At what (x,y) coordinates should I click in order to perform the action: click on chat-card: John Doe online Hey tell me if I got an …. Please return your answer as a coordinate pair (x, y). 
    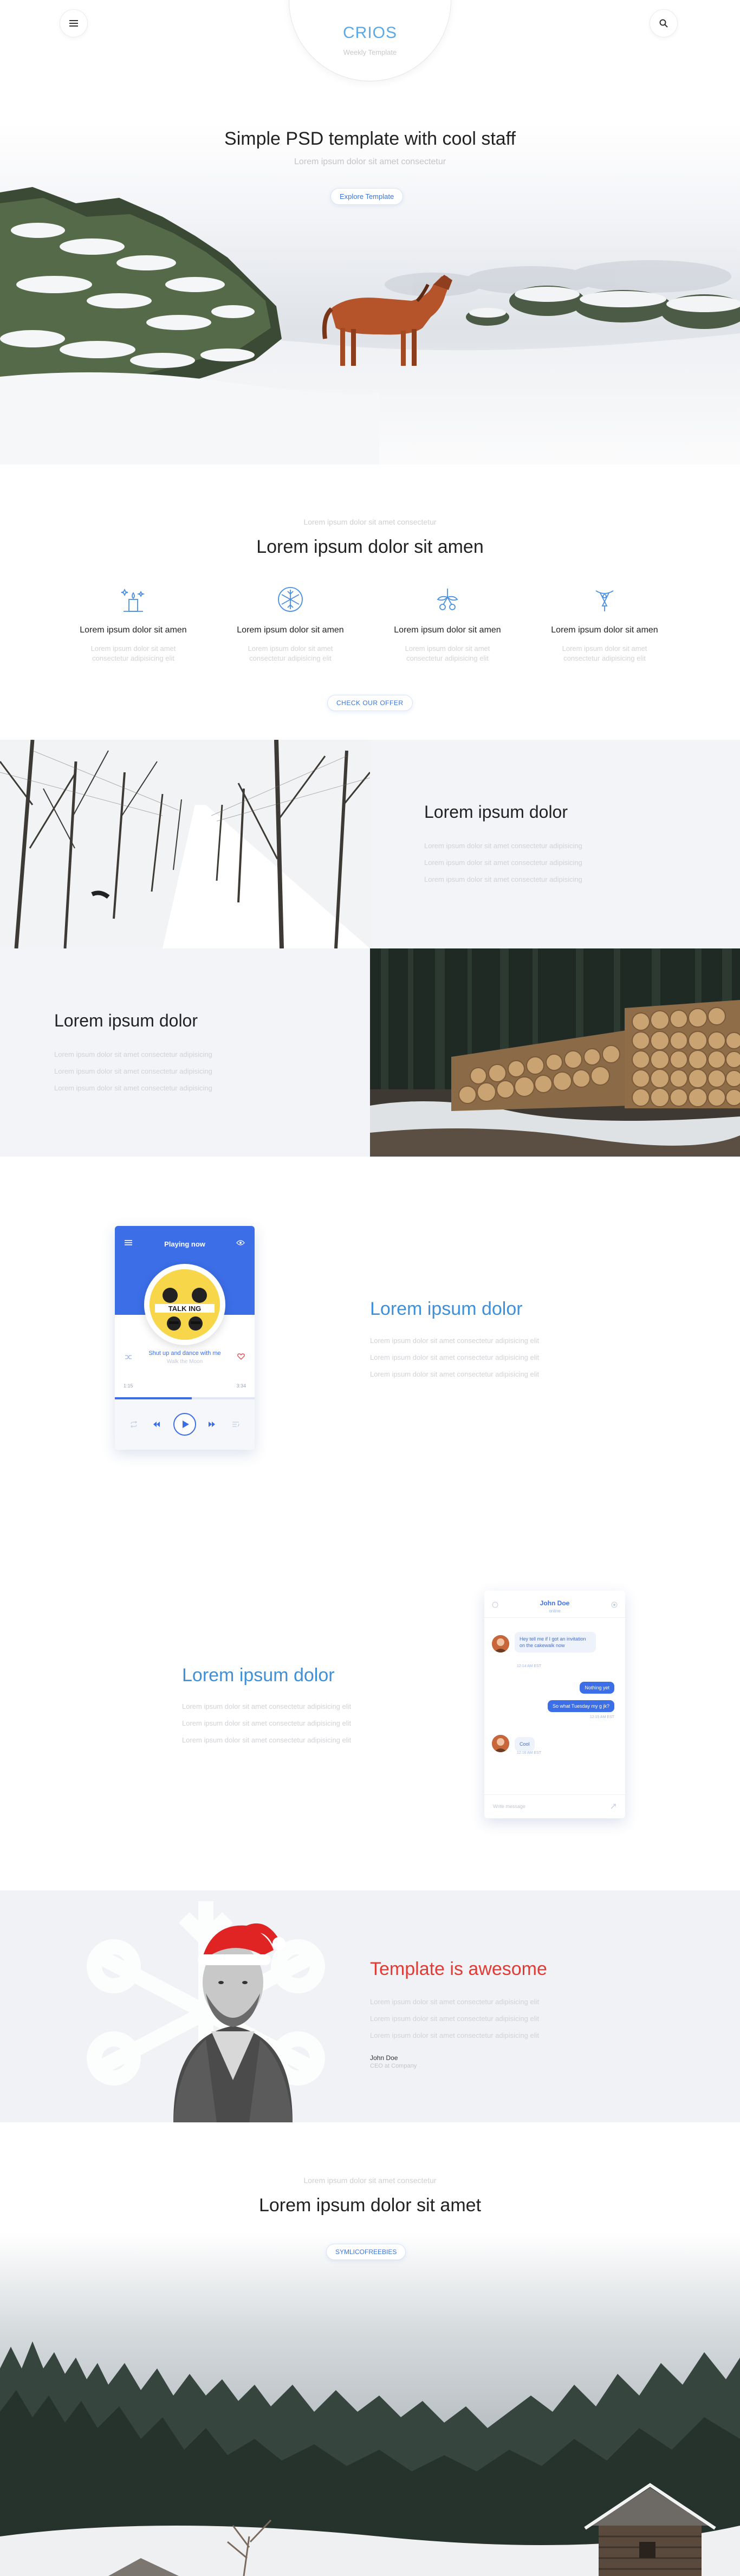
    Looking at the image, I should click on (554, 1704).